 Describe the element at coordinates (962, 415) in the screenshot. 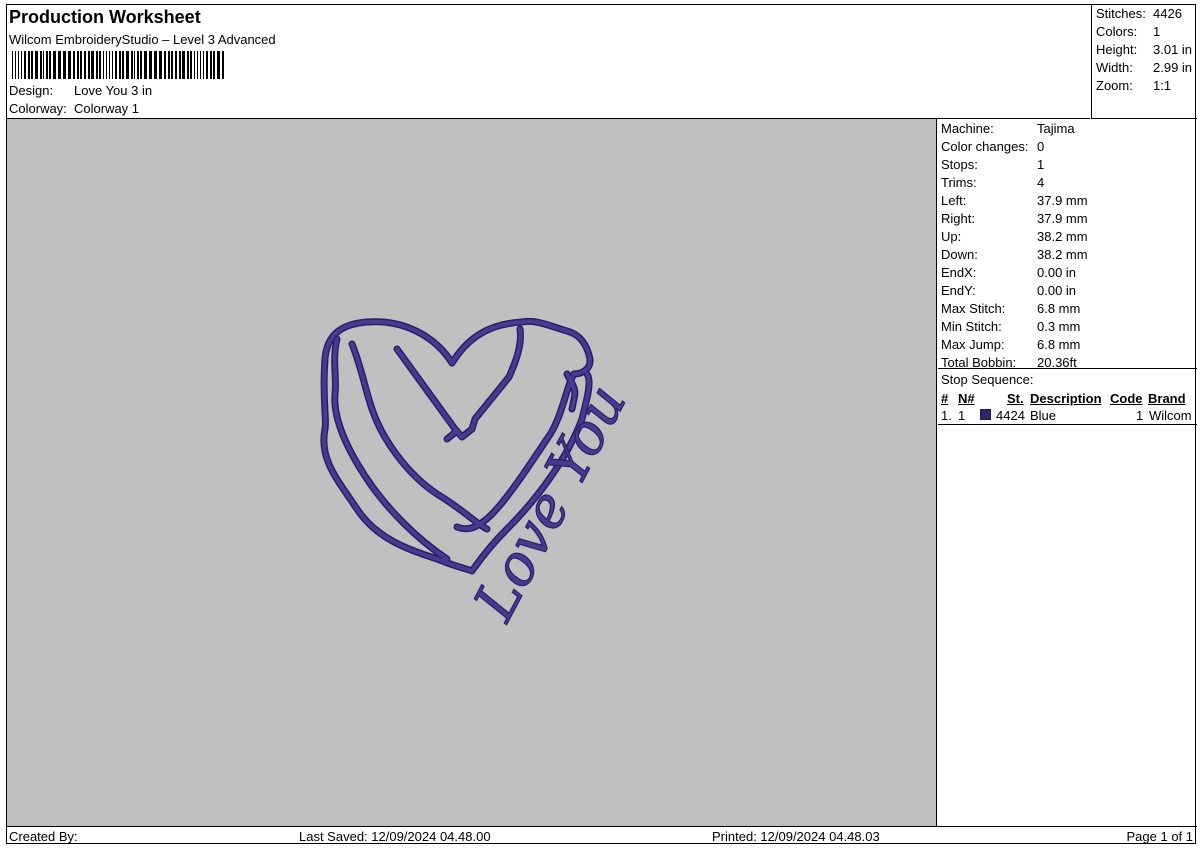

I see `stop-row-needle: 1` at that location.